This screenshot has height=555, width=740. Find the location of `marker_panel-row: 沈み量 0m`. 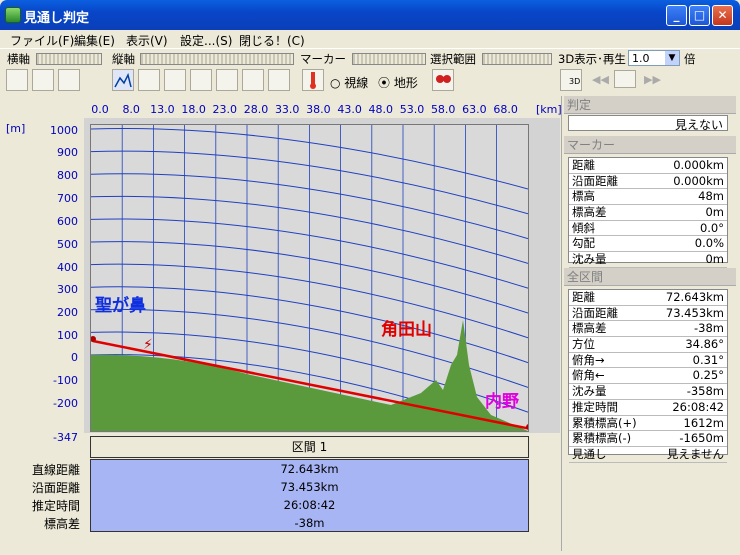

marker_panel-row: 沈み量 0m is located at coordinates (648, 260).